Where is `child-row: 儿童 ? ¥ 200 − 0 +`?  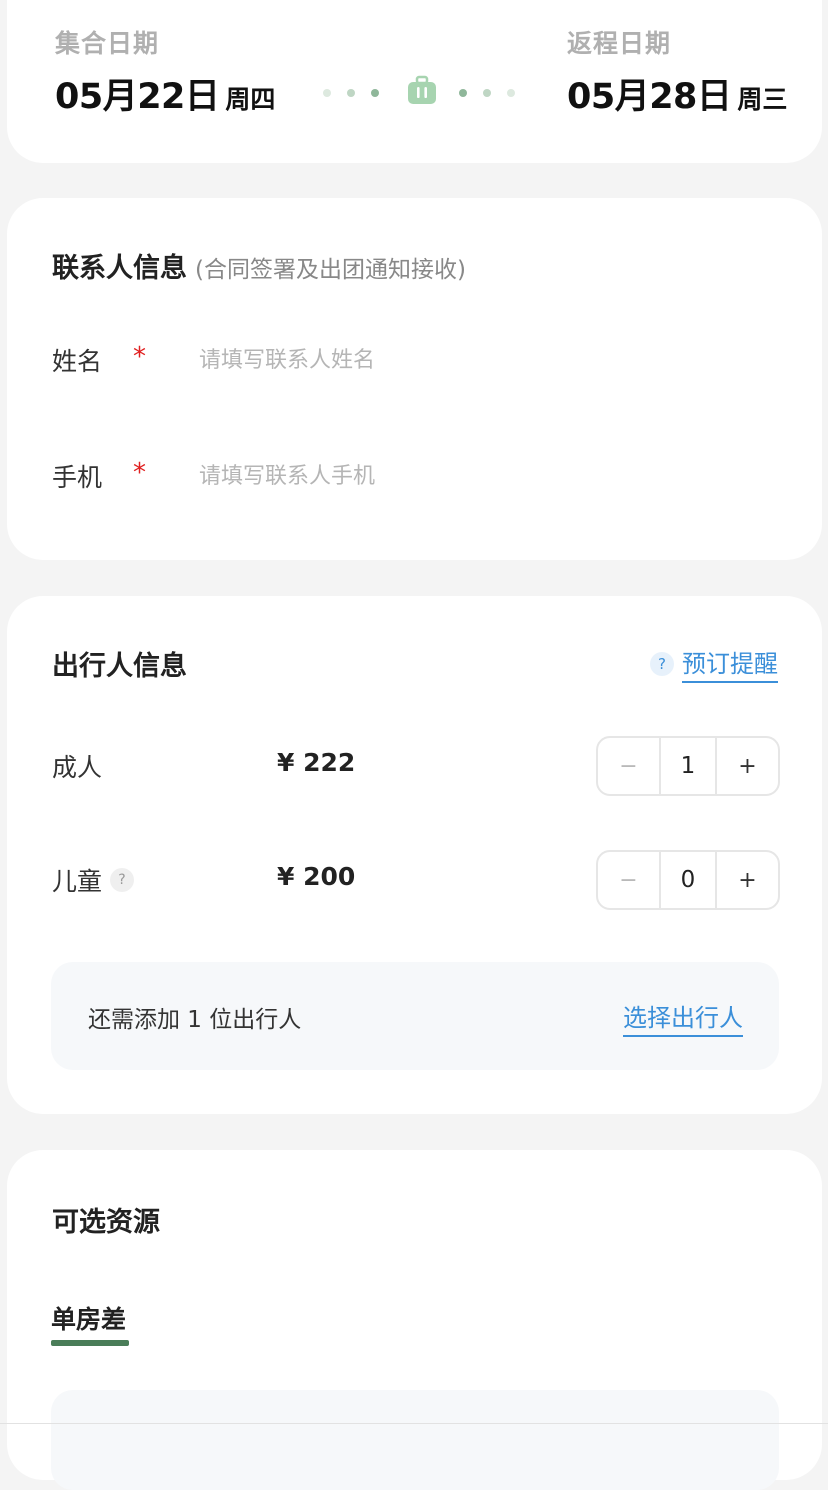
child-row: 儿童 ? ¥ 200 − 0 + is located at coordinates (416, 880).